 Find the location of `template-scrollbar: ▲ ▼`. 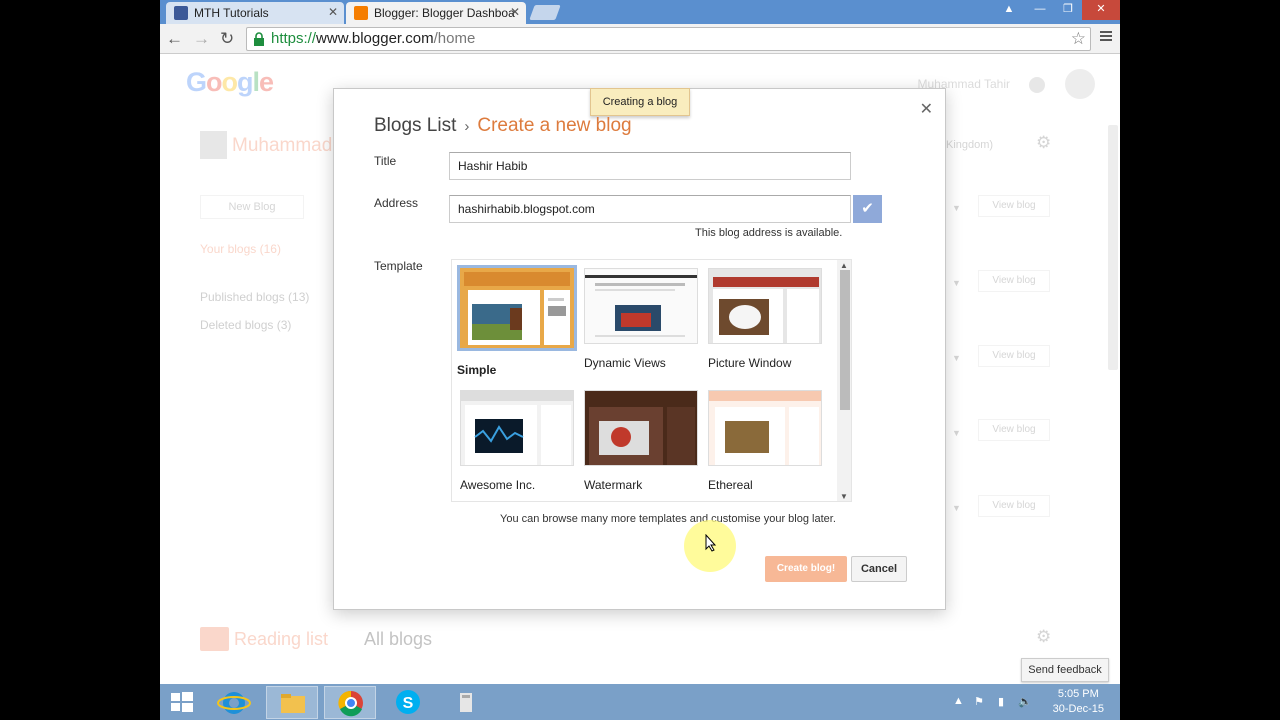

template-scrollbar: ▲ ▼ is located at coordinates (844, 380).